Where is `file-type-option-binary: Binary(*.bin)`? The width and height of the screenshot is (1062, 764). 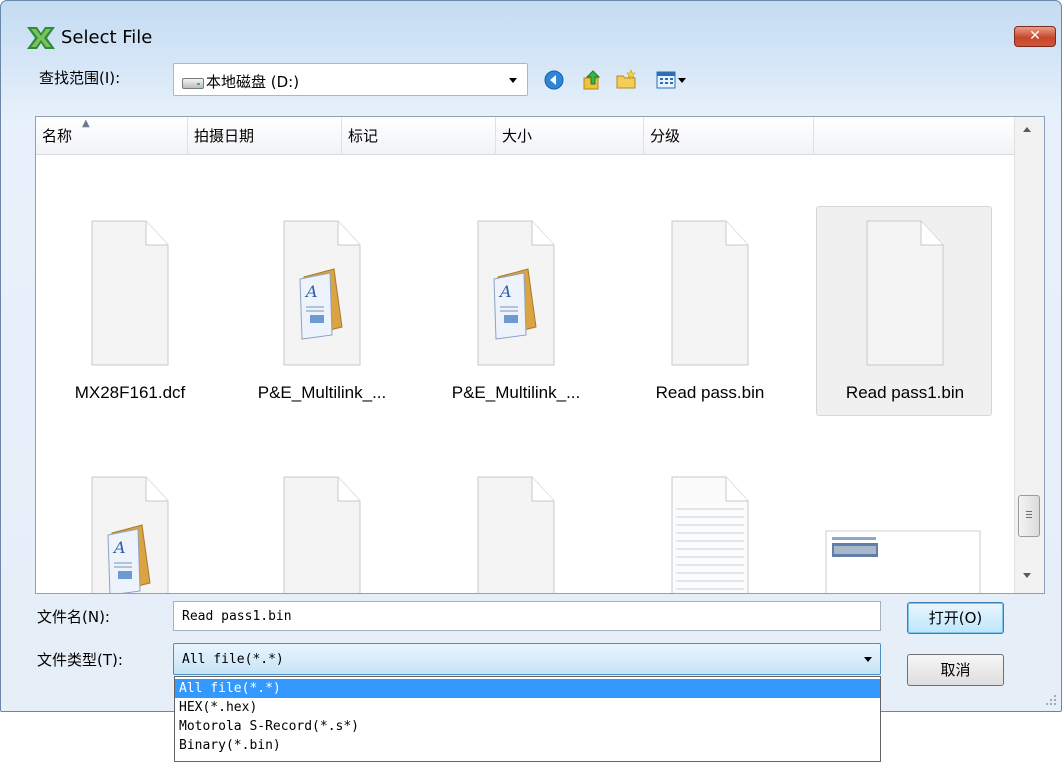
file-type-option-binary: Binary(*.bin) is located at coordinates (527, 745).